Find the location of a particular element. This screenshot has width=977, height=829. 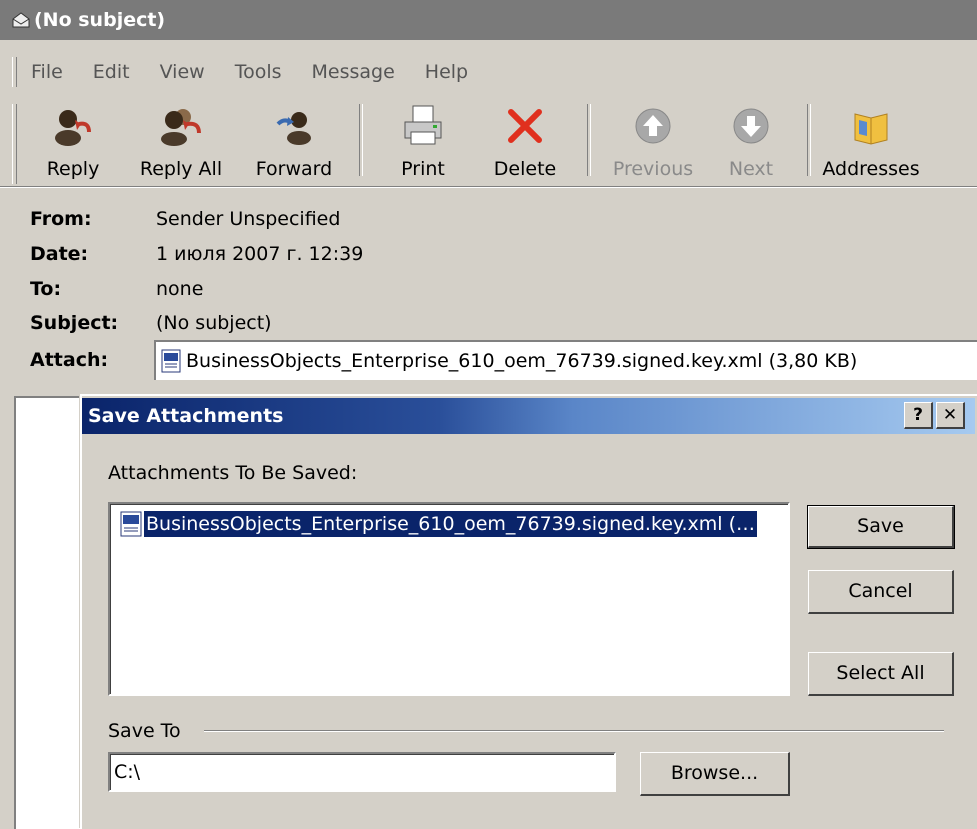

reply-button: Reply is located at coordinates (73, 140).